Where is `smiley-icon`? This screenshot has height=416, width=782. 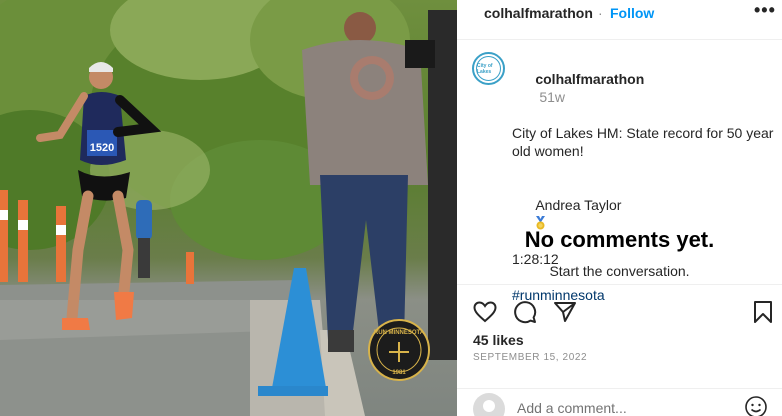
smiley-icon is located at coordinates (756, 405).